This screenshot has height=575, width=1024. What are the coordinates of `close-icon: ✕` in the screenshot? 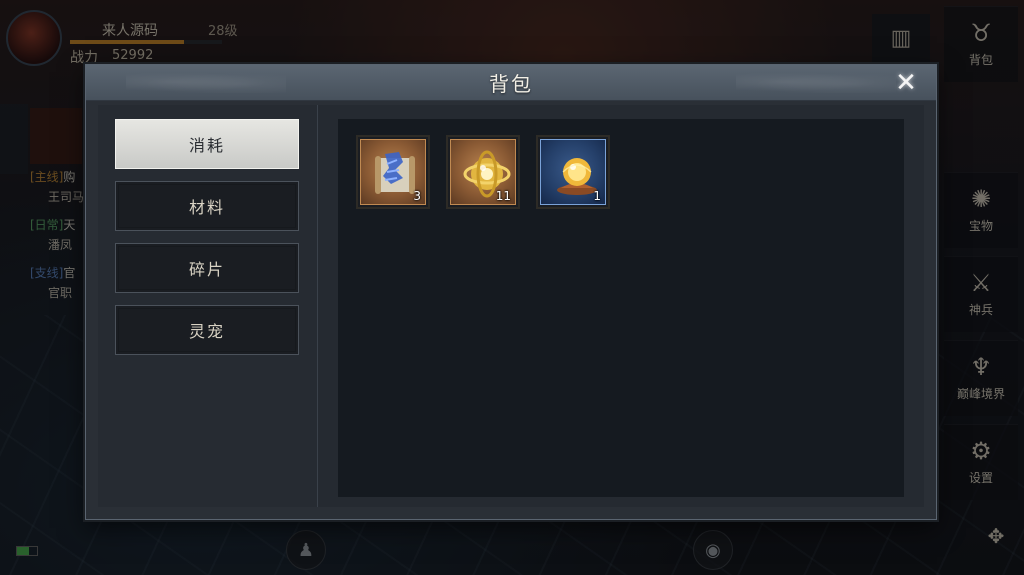 It's located at (906, 83).